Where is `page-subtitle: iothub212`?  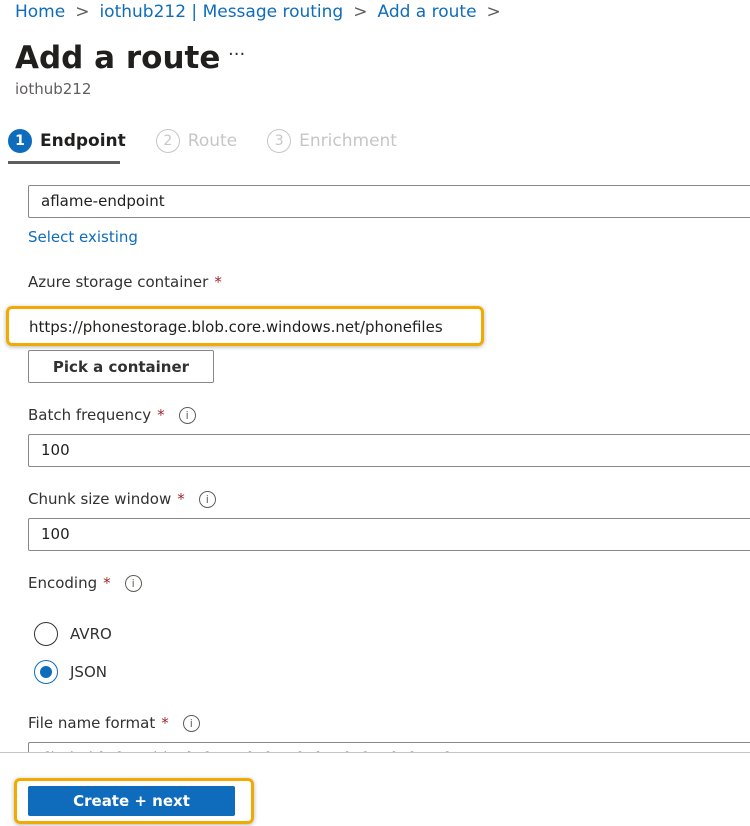
page-subtitle: iothub212 is located at coordinates (53, 89).